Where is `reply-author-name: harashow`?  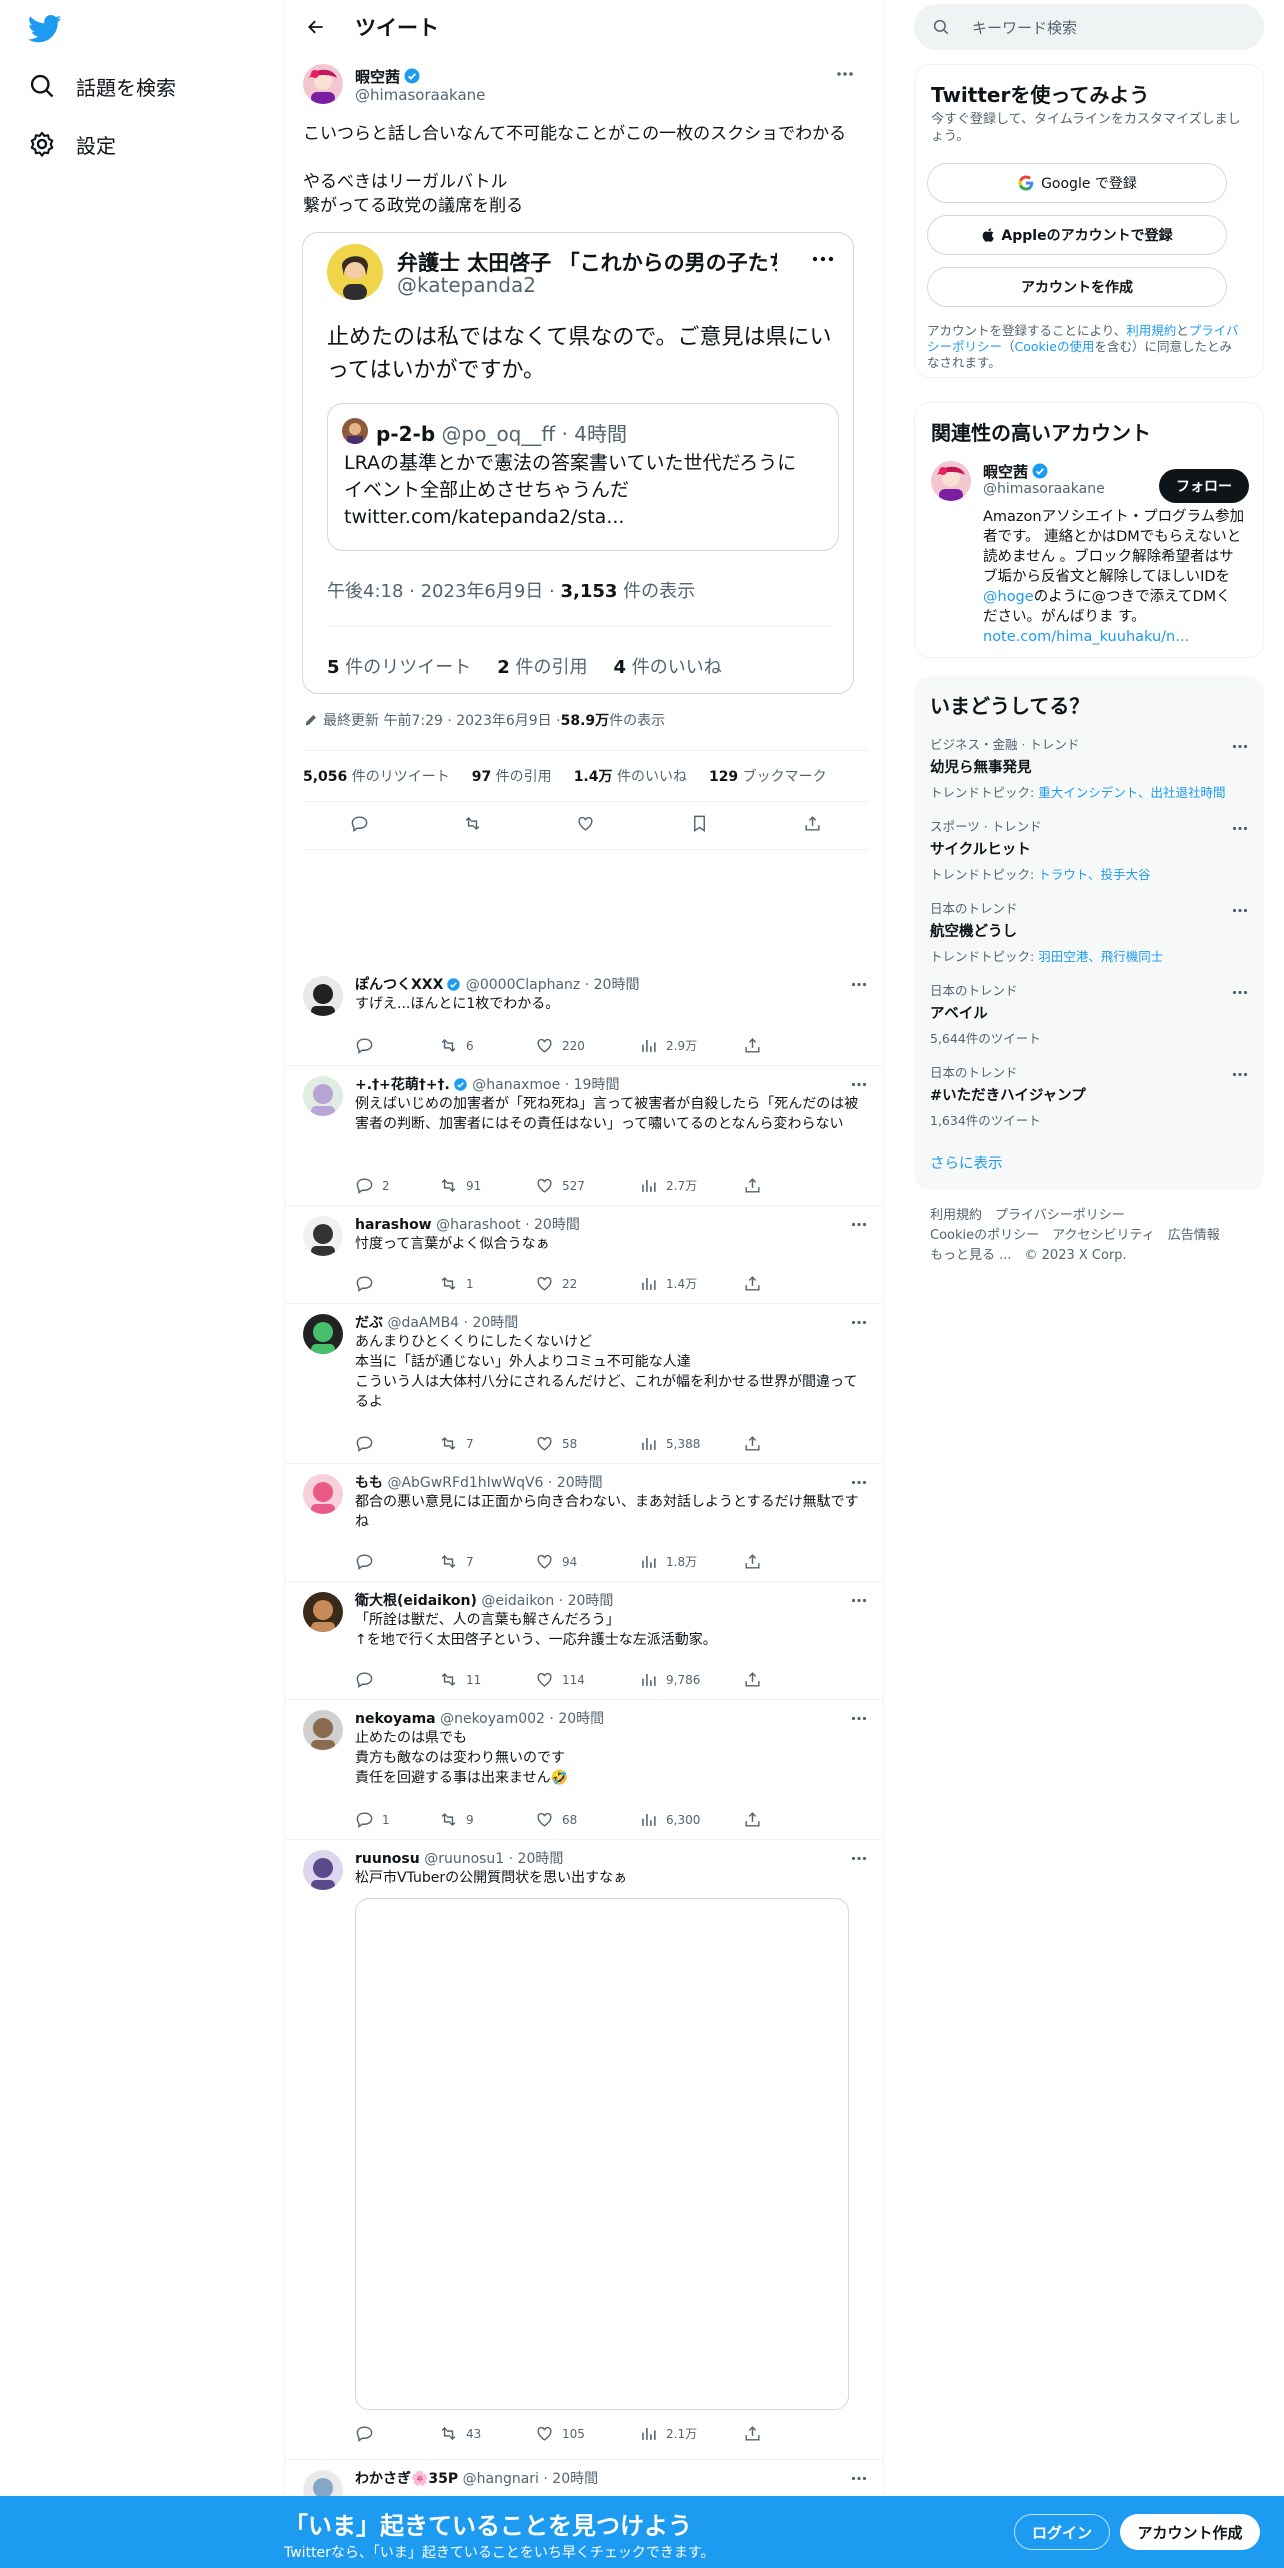
reply-author-name: harashow is located at coordinates (393, 1225).